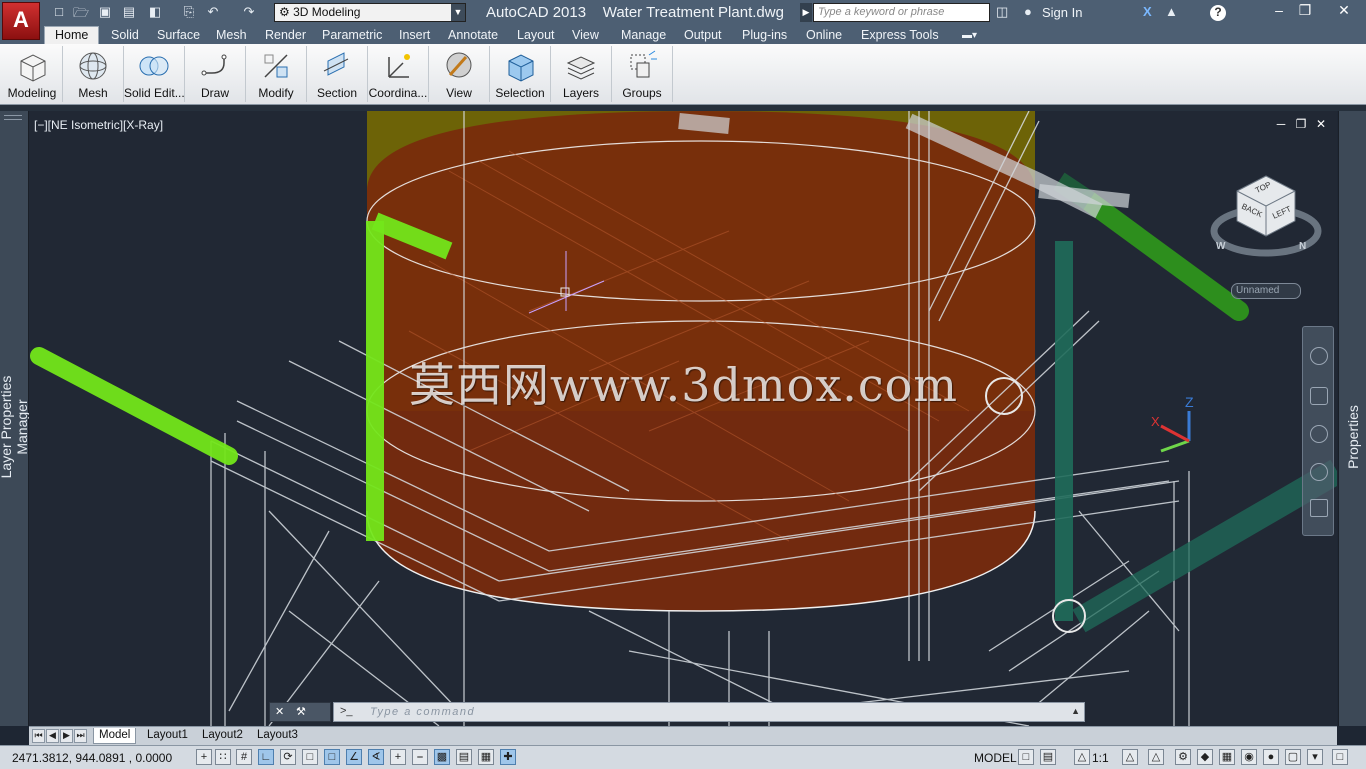 The image size is (1366, 769). I want to click on steering-wheel-icon, so click(1319, 356).